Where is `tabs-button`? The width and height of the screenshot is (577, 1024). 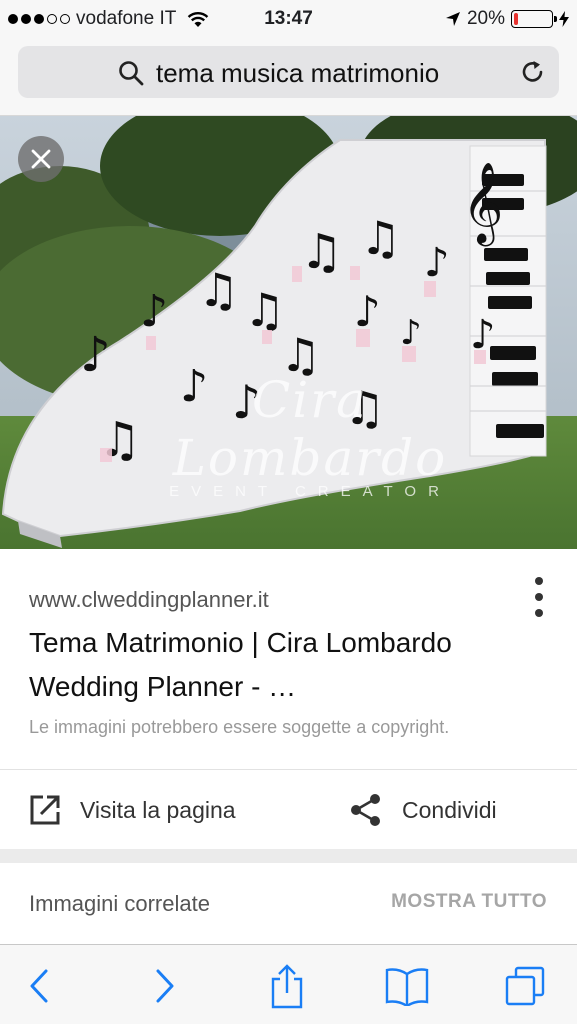 tabs-button is located at coordinates (525, 986).